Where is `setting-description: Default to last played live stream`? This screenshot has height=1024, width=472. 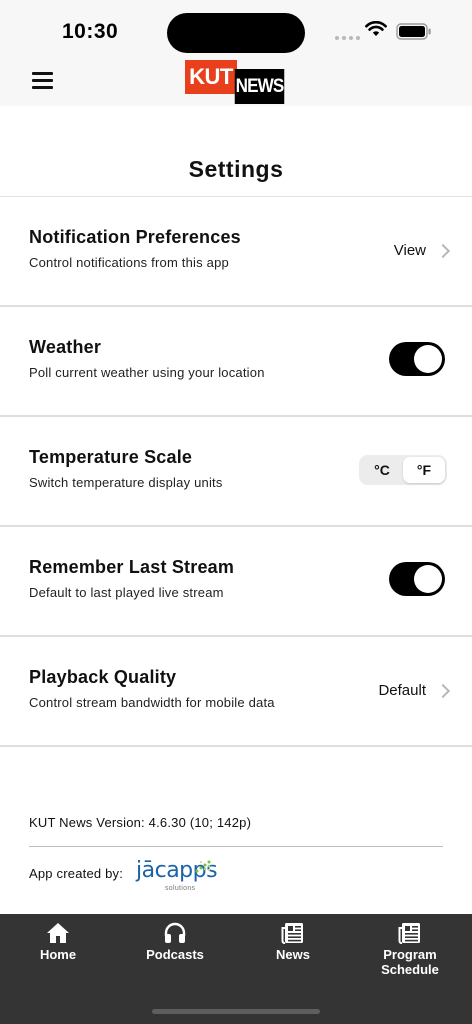 setting-description: Default to last played live stream is located at coordinates (126, 592).